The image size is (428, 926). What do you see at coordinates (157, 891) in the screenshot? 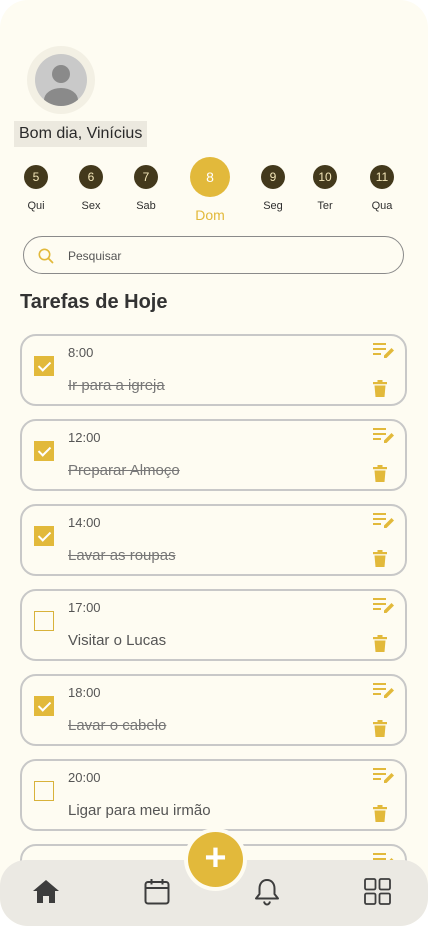
I see `calendar-icon` at bounding box center [157, 891].